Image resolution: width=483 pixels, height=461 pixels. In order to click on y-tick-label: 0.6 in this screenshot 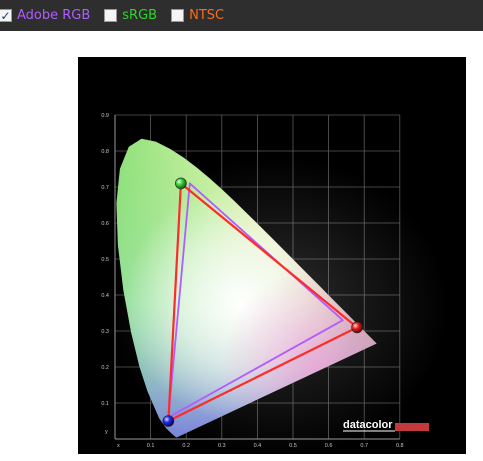, I will do `click(105, 224)`.